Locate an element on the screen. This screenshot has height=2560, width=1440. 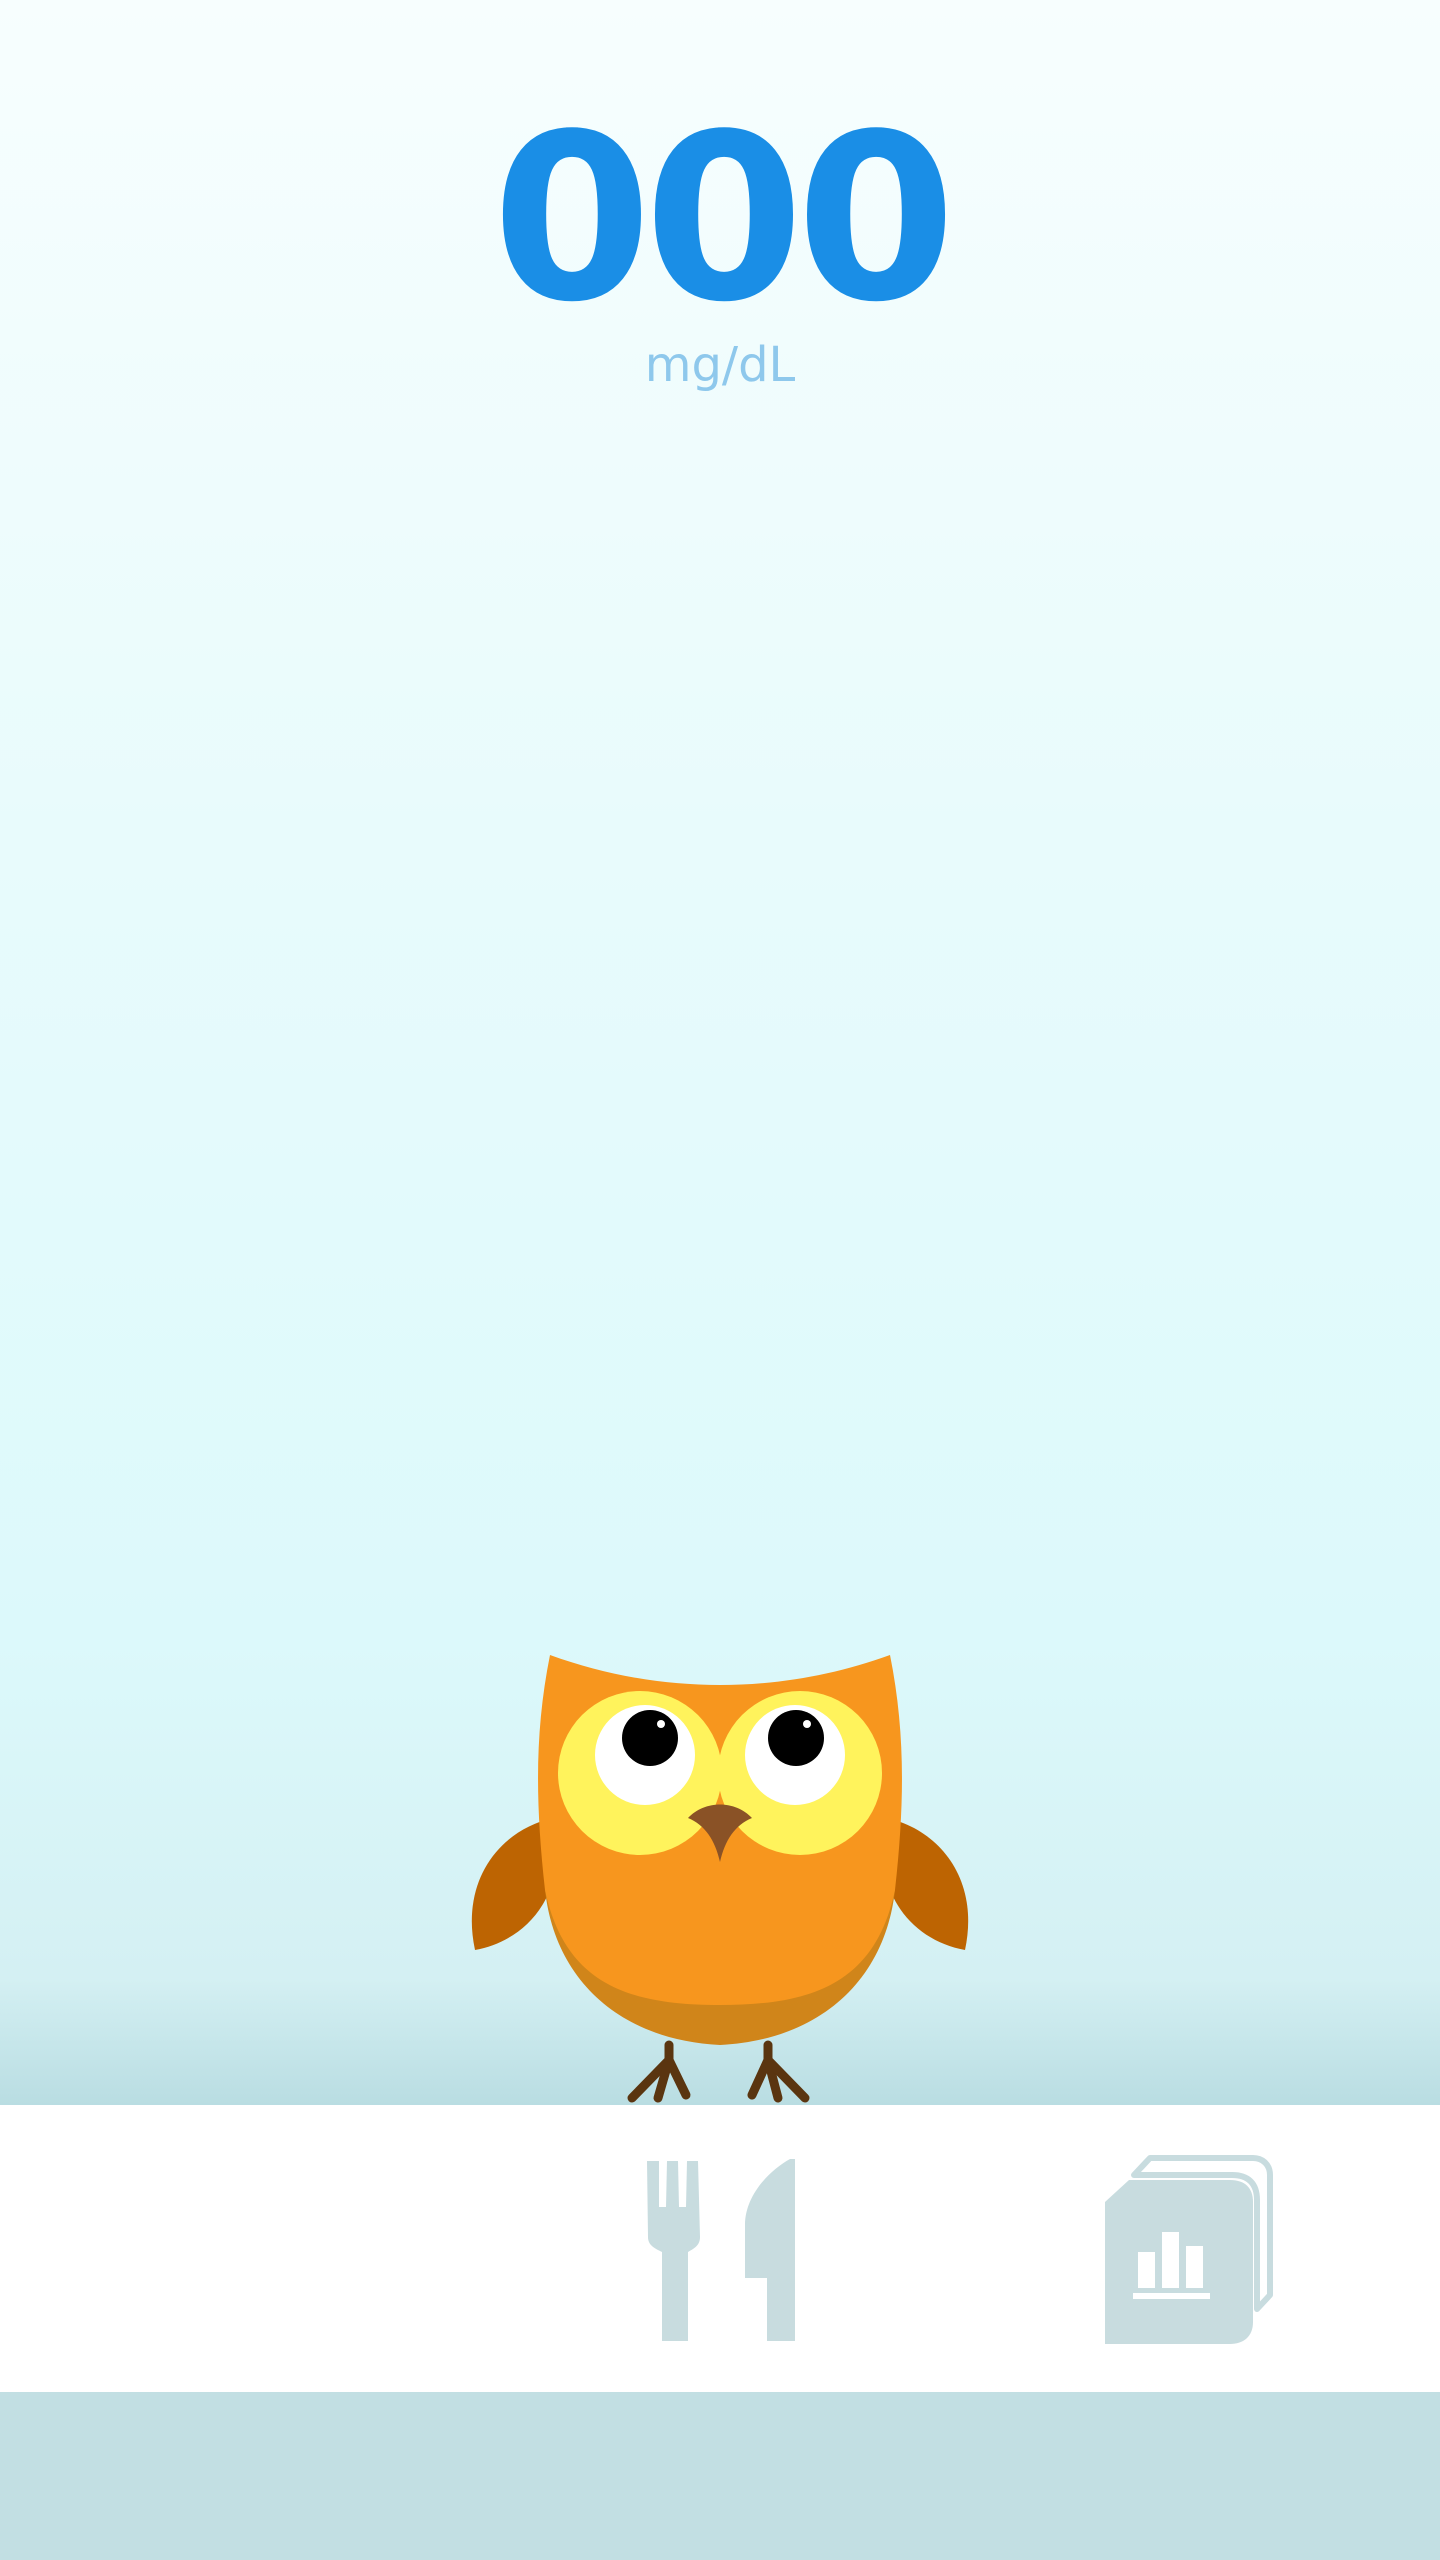
glucose-reading: 000 mg/dL is located at coordinates (720, 250).